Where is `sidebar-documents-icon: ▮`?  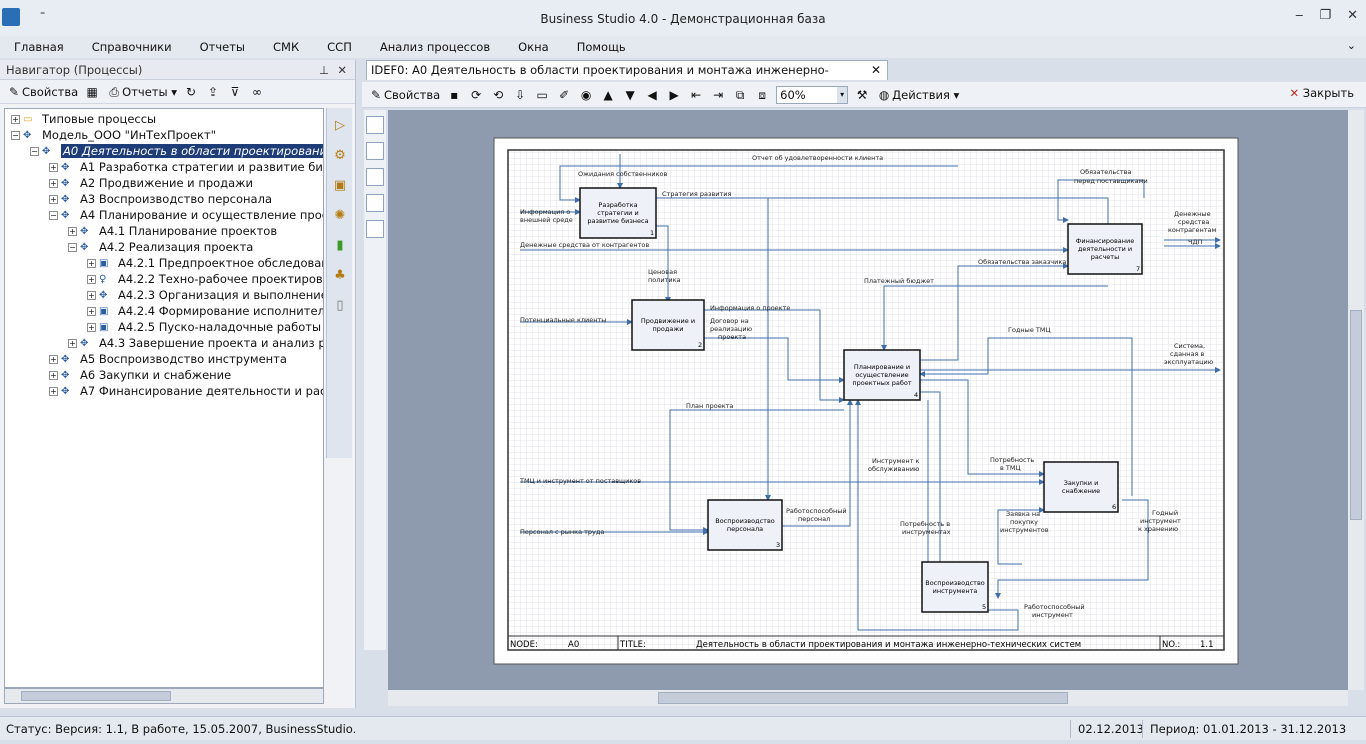 sidebar-documents-icon: ▮ is located at coordinates (340, 246).